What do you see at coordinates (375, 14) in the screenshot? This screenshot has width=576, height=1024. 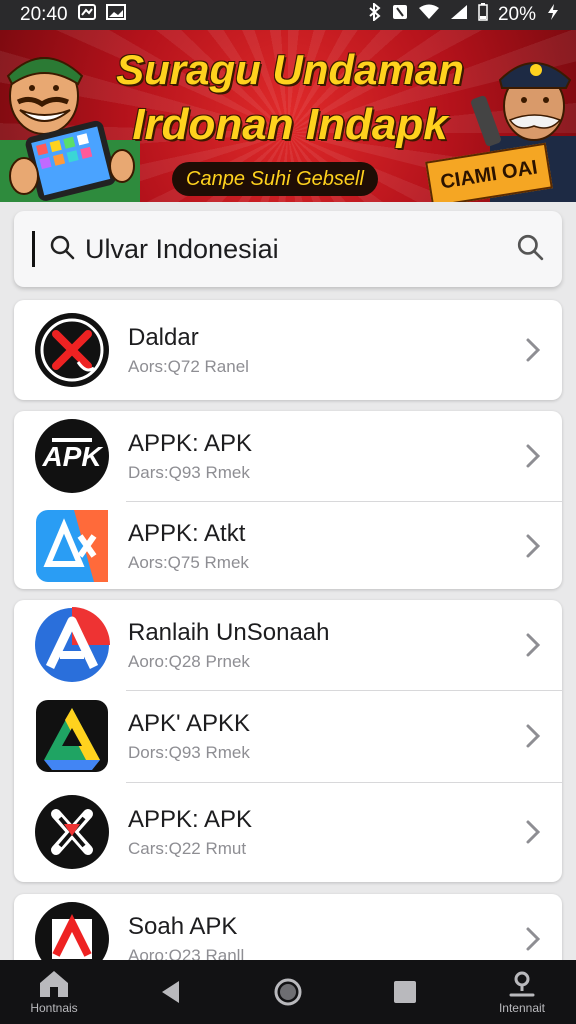 I see `bluetooth-icon` at bounding box center [375, 14].